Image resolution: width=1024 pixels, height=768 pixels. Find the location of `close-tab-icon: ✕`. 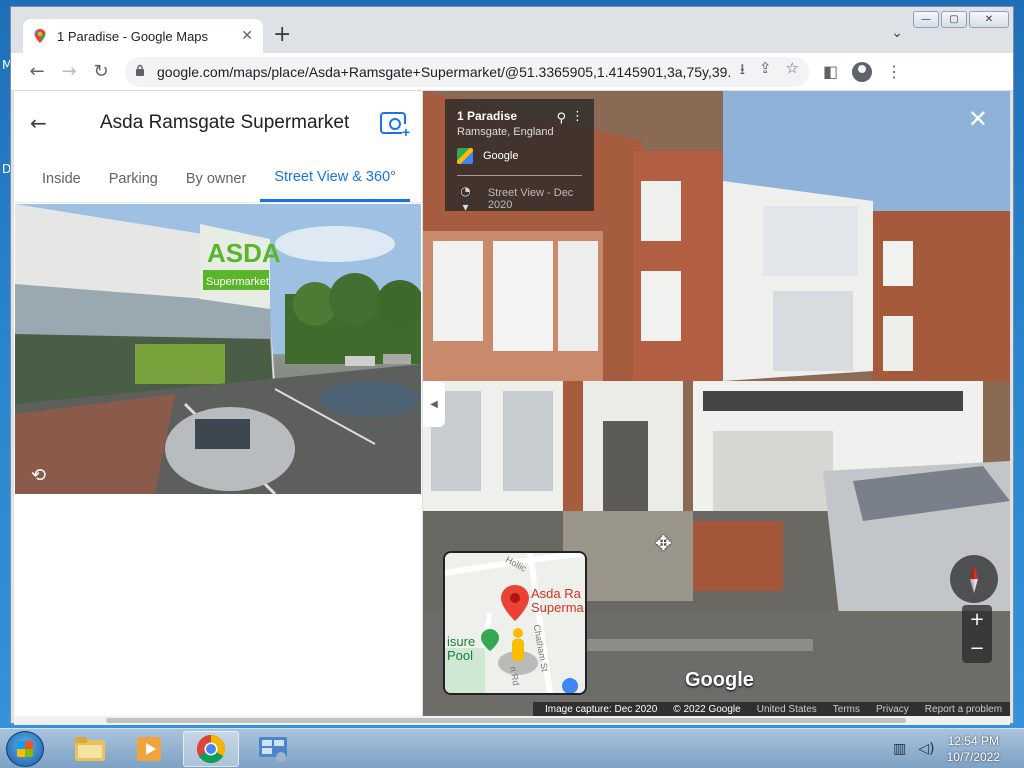

close-tab-icon: ✕ is located at coordinates (247, 36).